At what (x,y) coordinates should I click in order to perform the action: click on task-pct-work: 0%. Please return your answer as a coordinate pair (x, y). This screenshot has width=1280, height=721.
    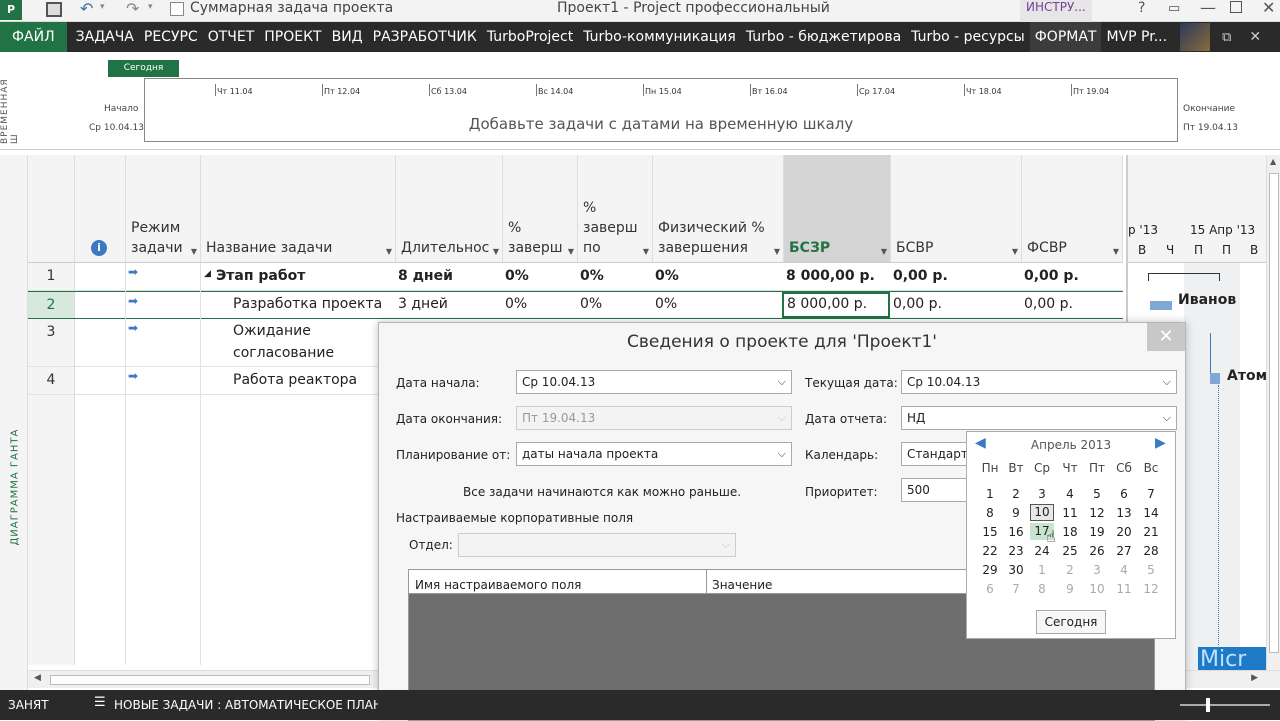
    Looking at the image, I should click on (592, 276).